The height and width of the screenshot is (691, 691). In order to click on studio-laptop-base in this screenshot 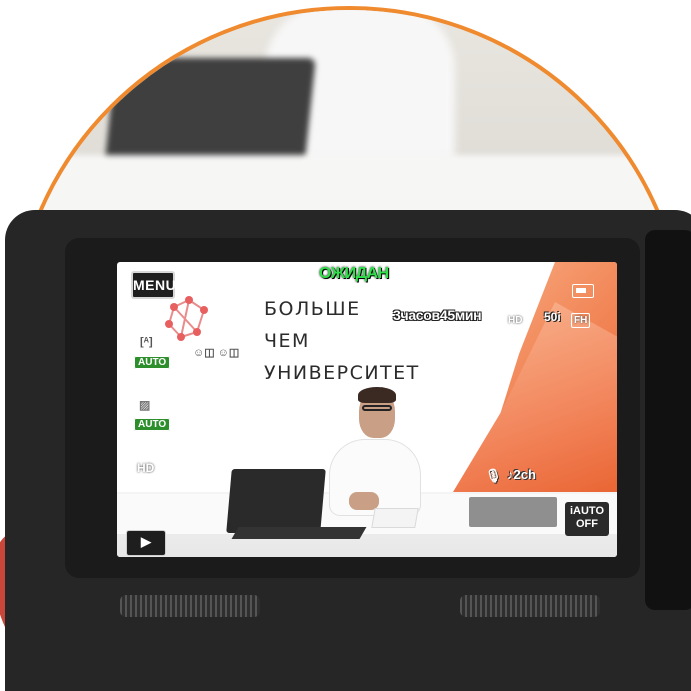, I will do `click(299, 533)`.